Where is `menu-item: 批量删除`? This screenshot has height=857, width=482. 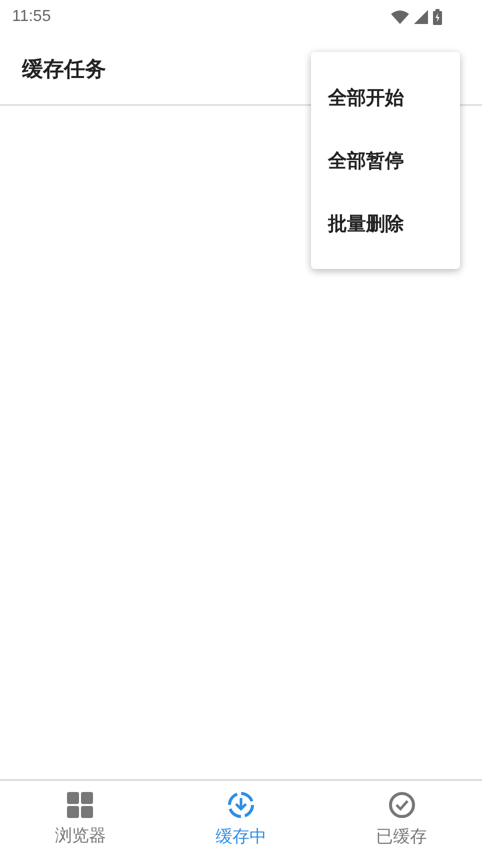 menu-item: 批量删除 is located at coordinates (385, 223).